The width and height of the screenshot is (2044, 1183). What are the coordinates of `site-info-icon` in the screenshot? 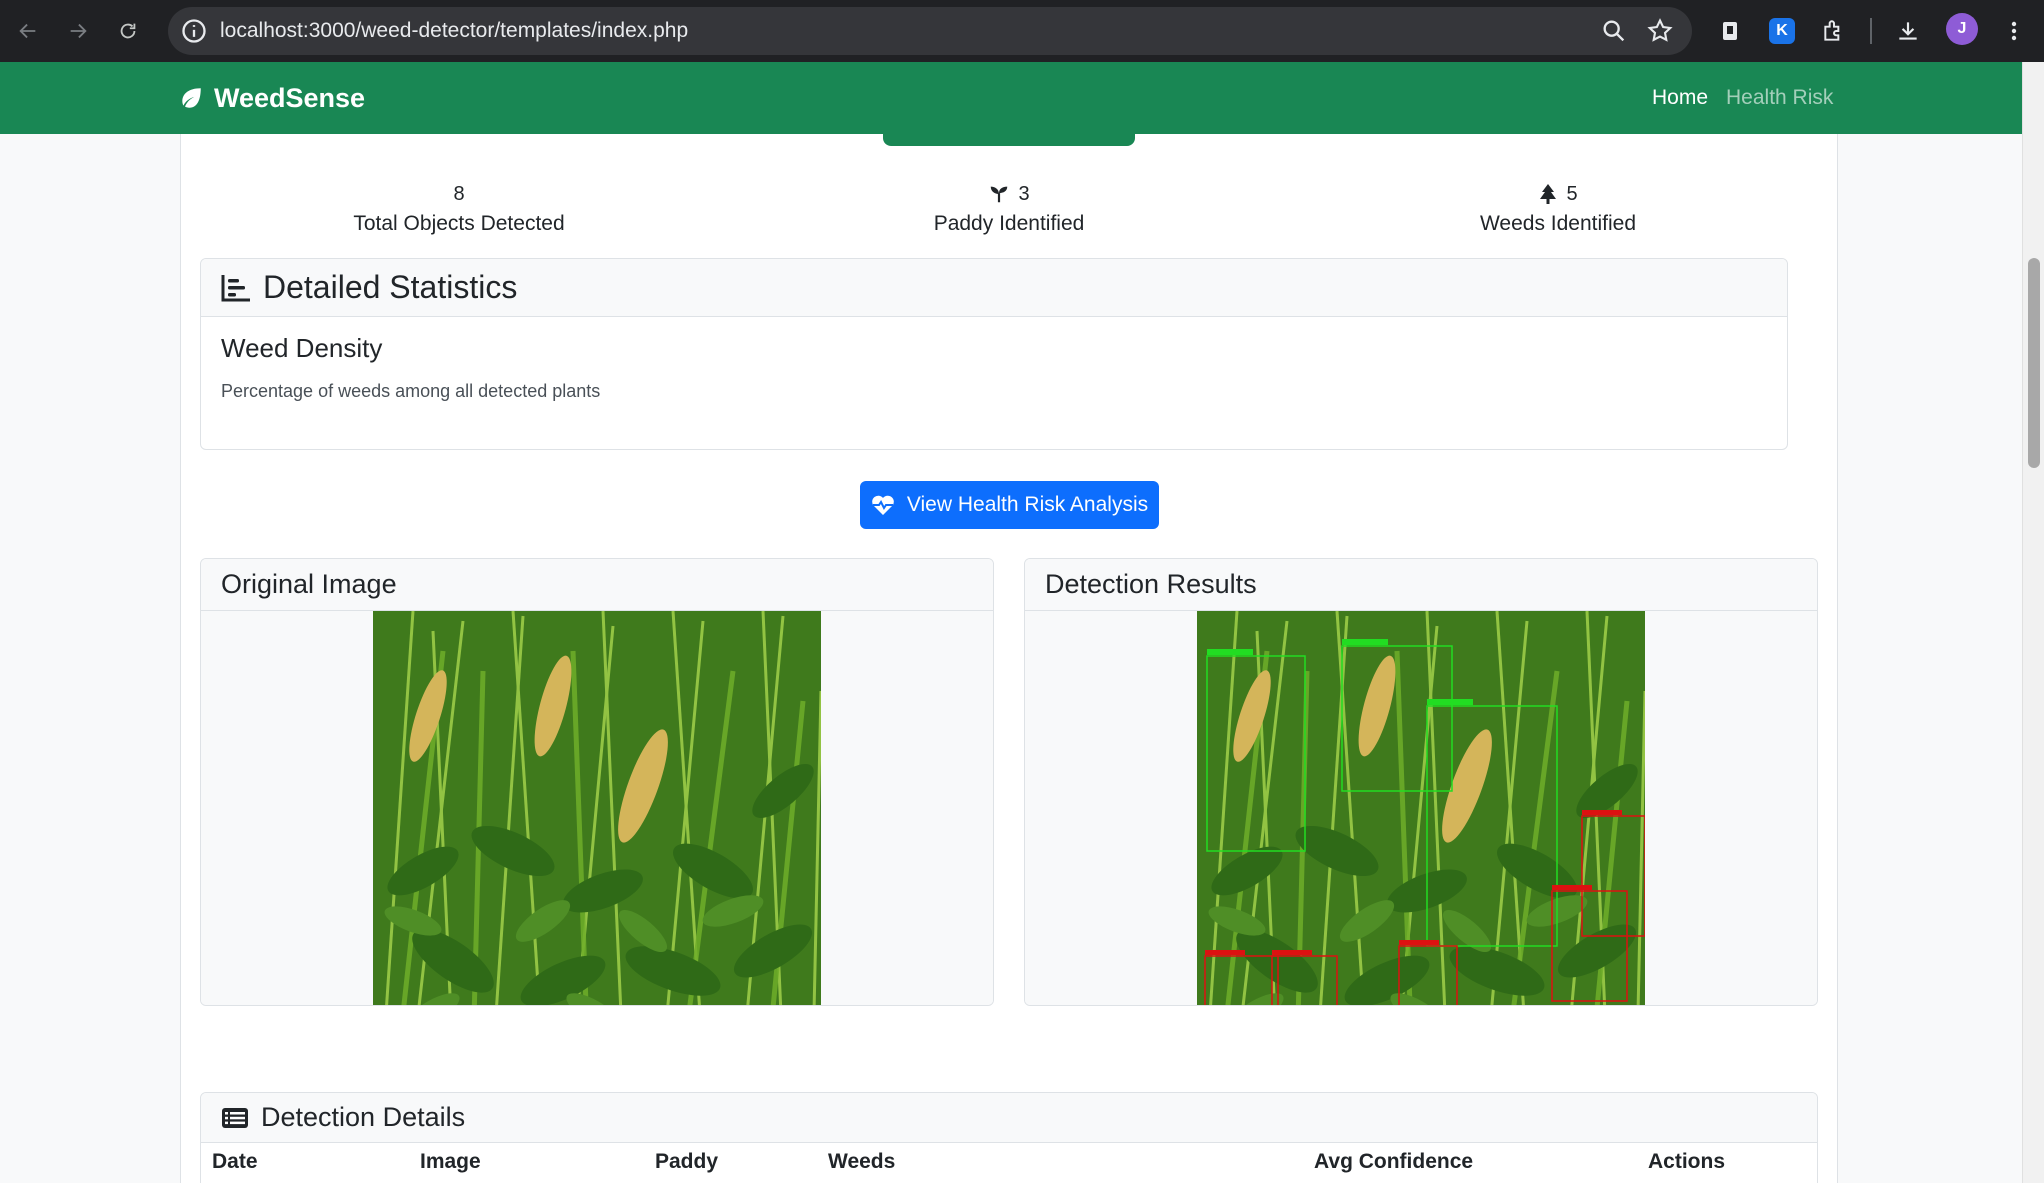 It's located at (194, 33).